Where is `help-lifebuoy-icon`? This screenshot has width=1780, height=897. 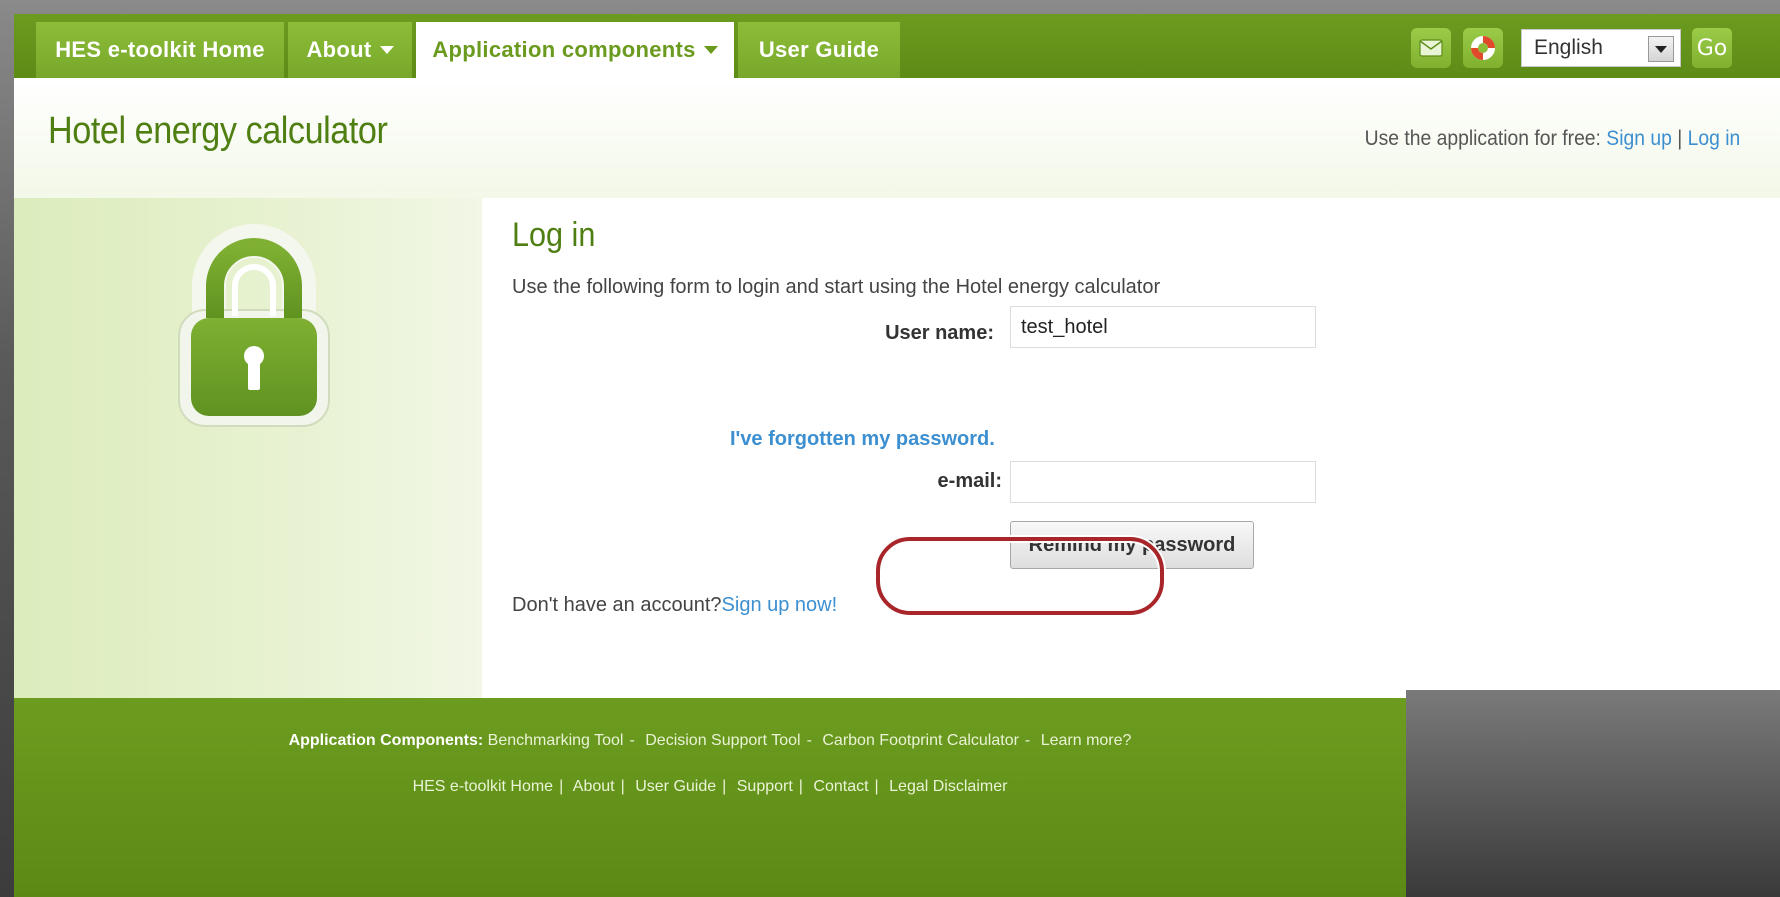
help-lifebuoy-icon is located at coordinates (1483, 48).